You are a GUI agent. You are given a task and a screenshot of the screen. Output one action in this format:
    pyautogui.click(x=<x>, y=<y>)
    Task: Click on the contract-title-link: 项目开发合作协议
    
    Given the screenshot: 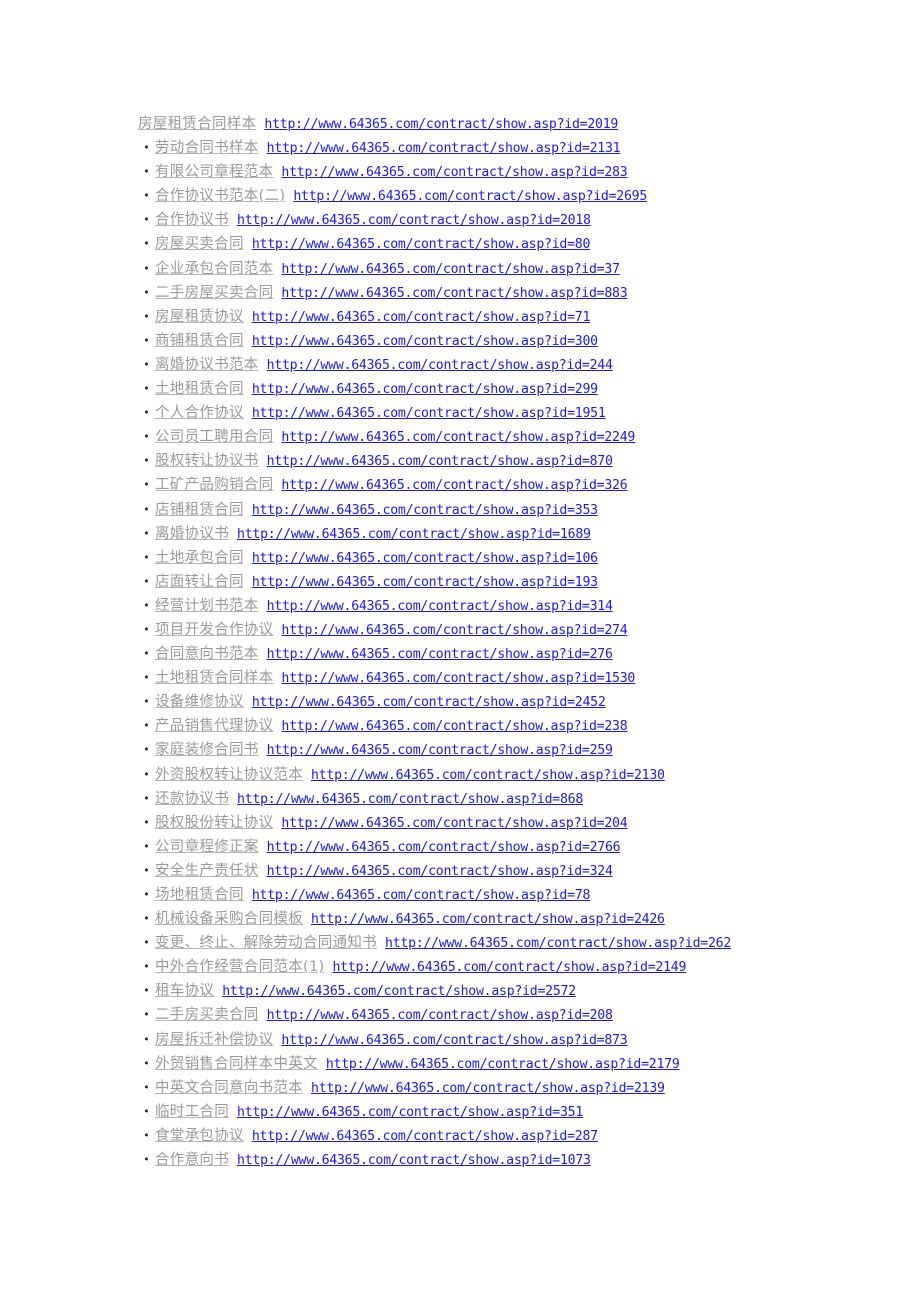 What is the action you would take?
    pyautogui.click(x=214, y=630)
    